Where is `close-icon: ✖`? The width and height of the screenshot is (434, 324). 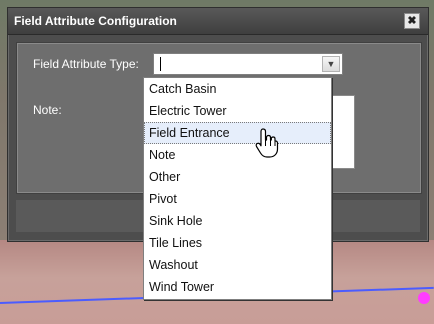
close-icon: ✖ is located at coordinates (412, 20).